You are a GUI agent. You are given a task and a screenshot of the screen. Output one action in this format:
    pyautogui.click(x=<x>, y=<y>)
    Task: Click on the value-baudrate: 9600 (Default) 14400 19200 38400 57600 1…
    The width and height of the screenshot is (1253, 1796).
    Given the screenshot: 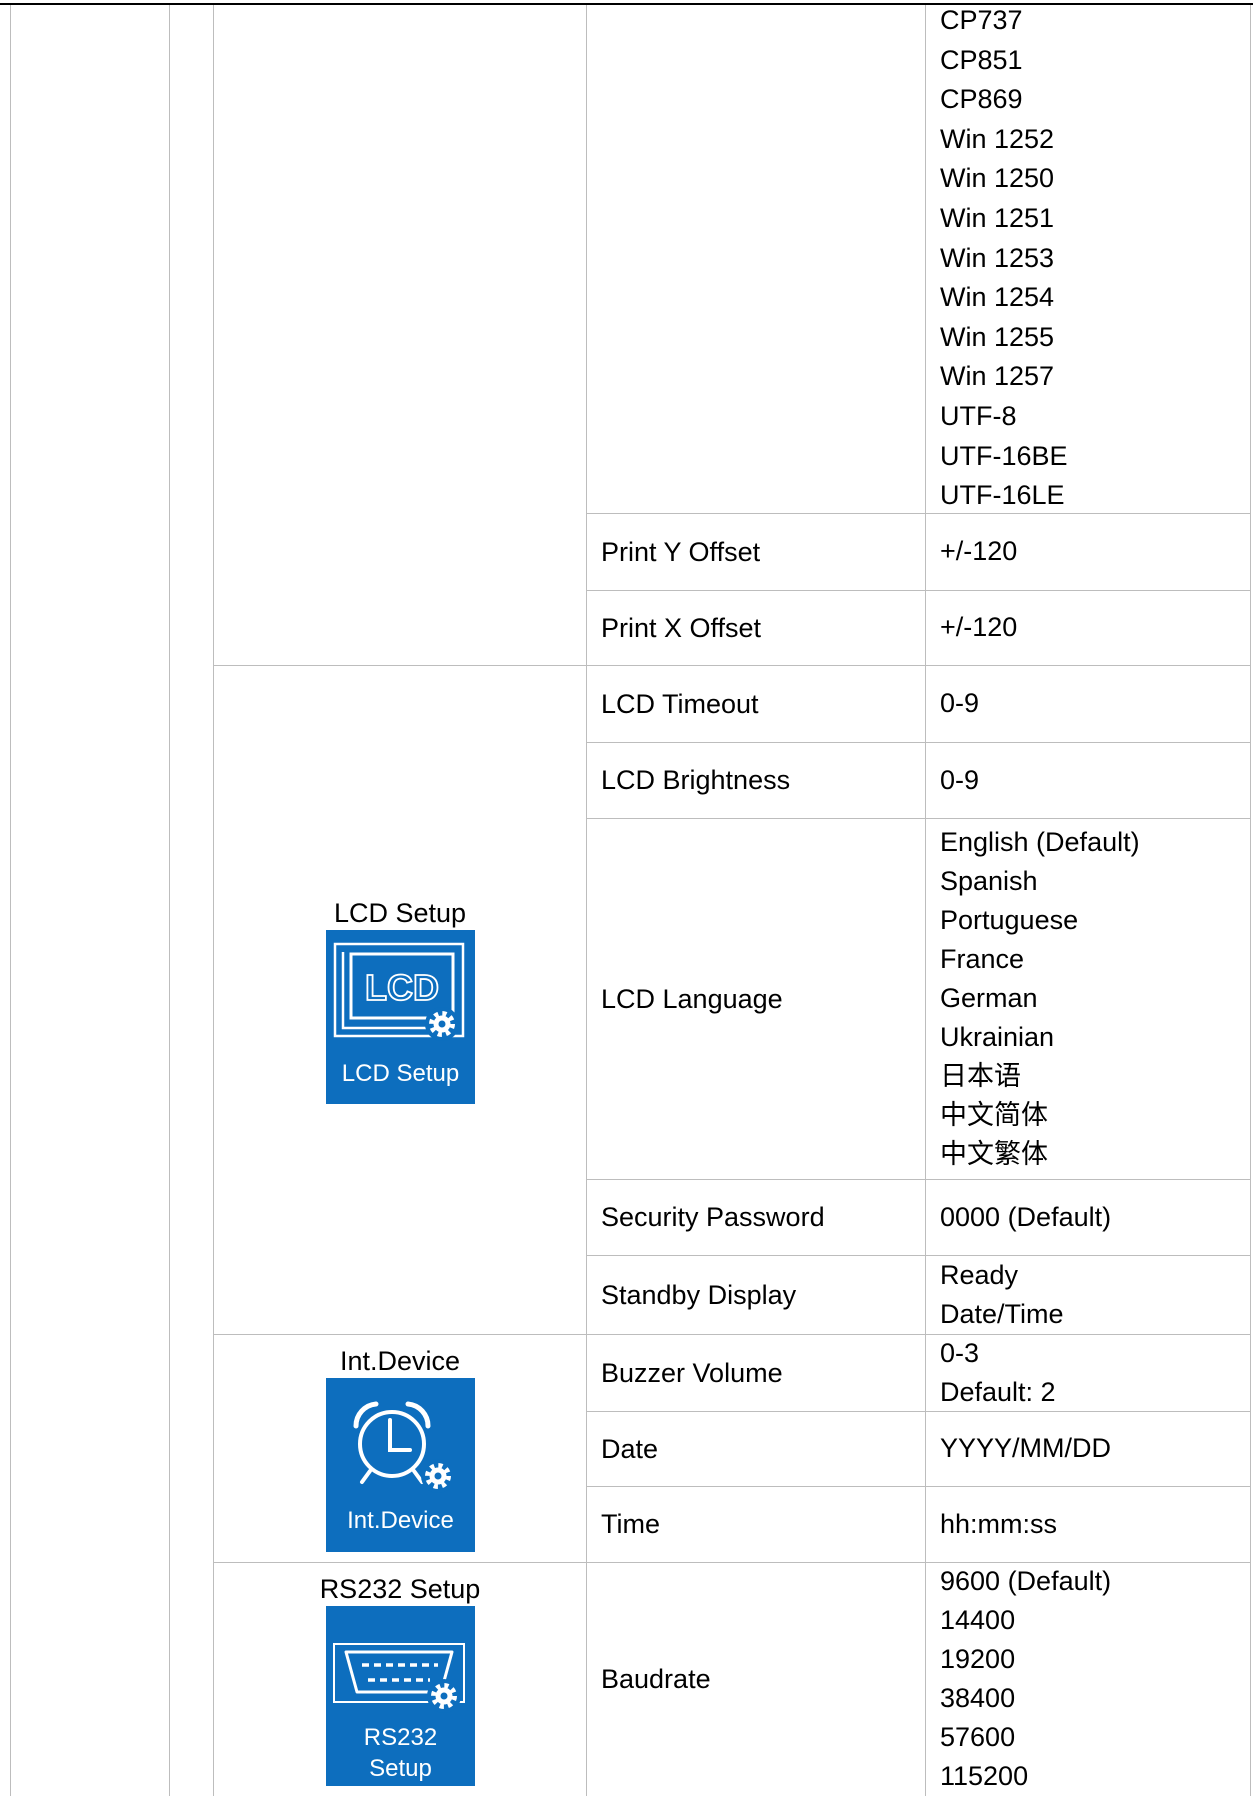 What is the action you would take?
    pyautogui.click(x=1088, y=1679)
    